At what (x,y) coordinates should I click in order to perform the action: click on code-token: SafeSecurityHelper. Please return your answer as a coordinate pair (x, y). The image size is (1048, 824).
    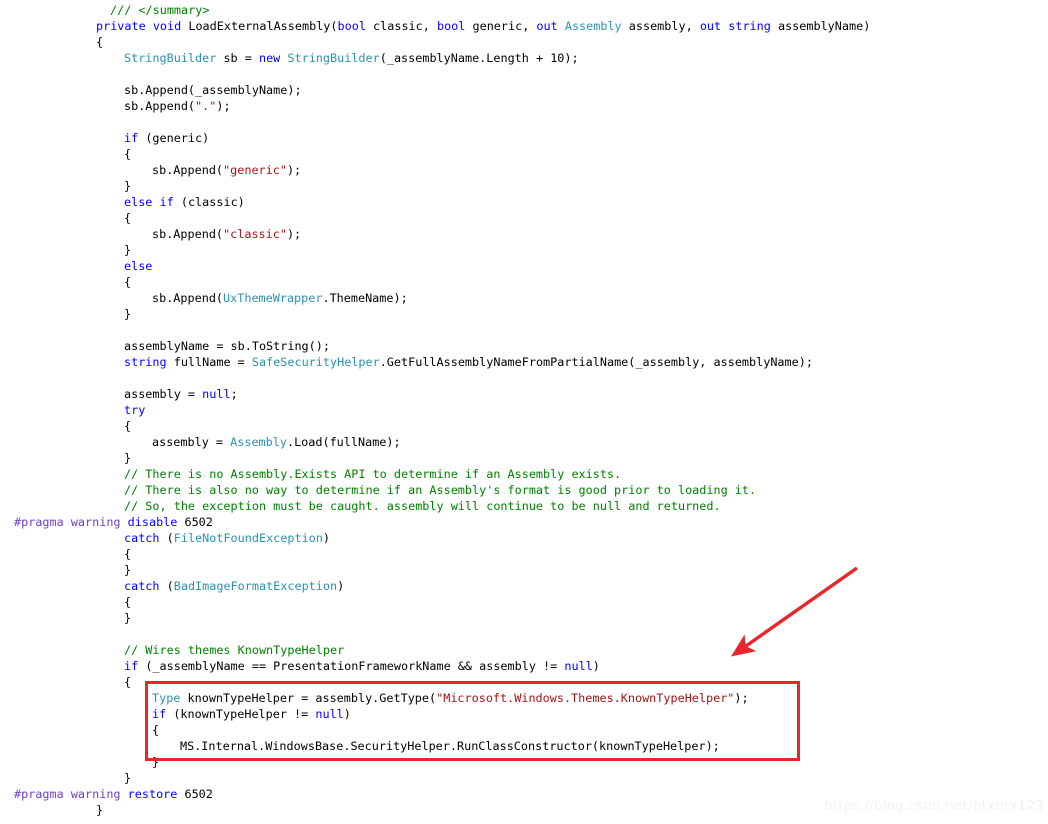
    Looking at the image, I should click on (315, 362).